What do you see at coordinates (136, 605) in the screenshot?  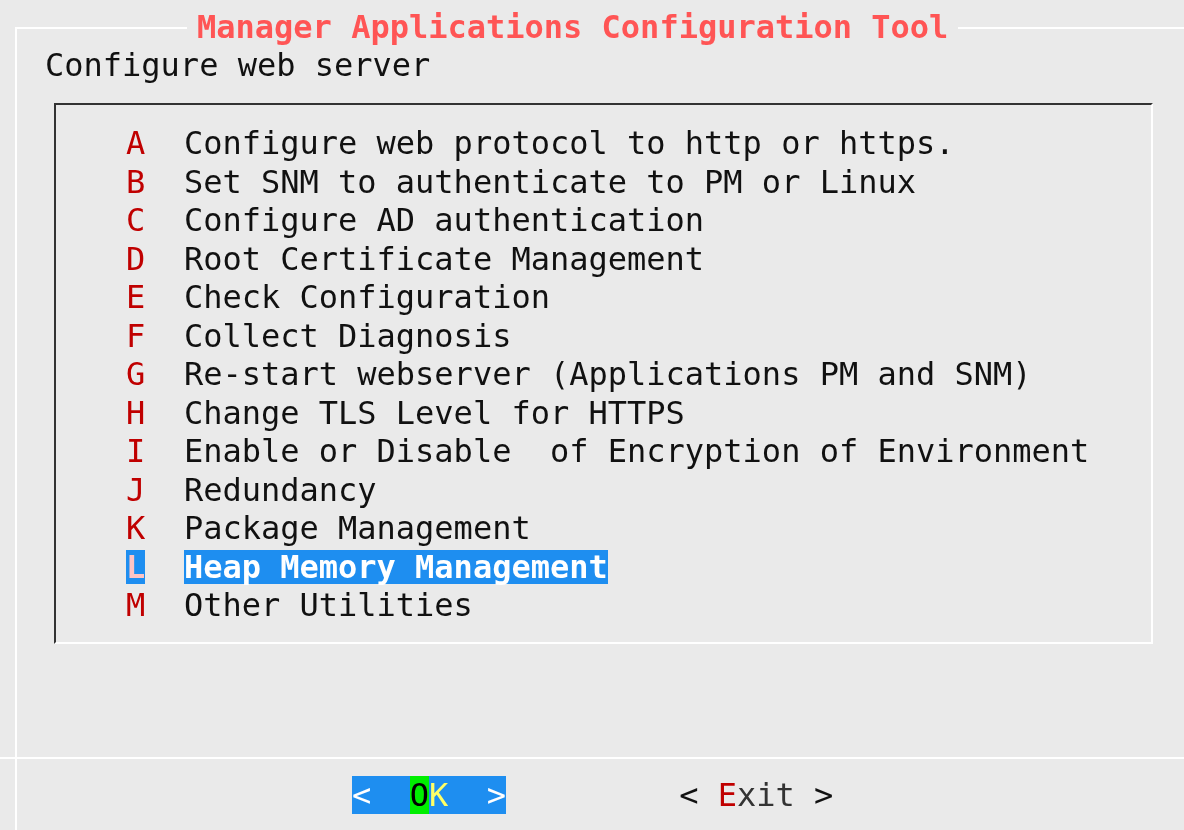 I see `hotkey-letter: M` at bounding box center [136, 605].